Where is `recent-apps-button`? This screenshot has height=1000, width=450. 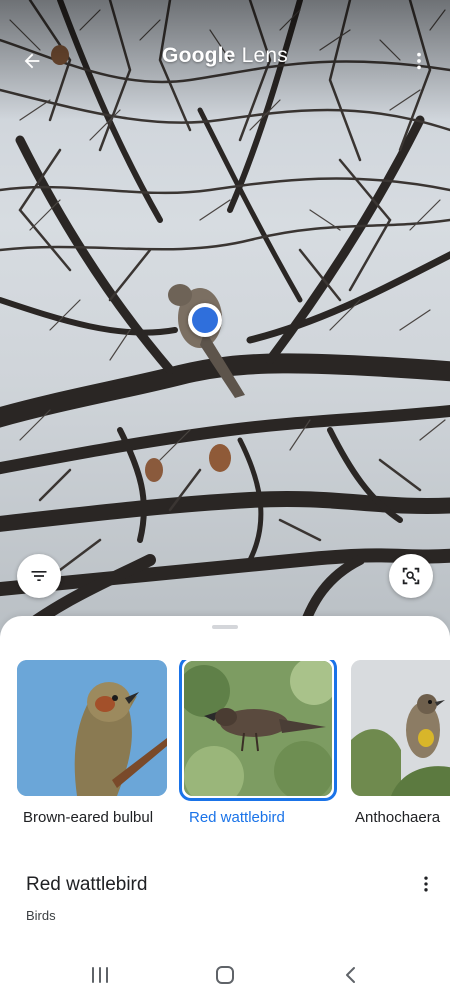
recent-apps-button is located at coordinates (100, 975).